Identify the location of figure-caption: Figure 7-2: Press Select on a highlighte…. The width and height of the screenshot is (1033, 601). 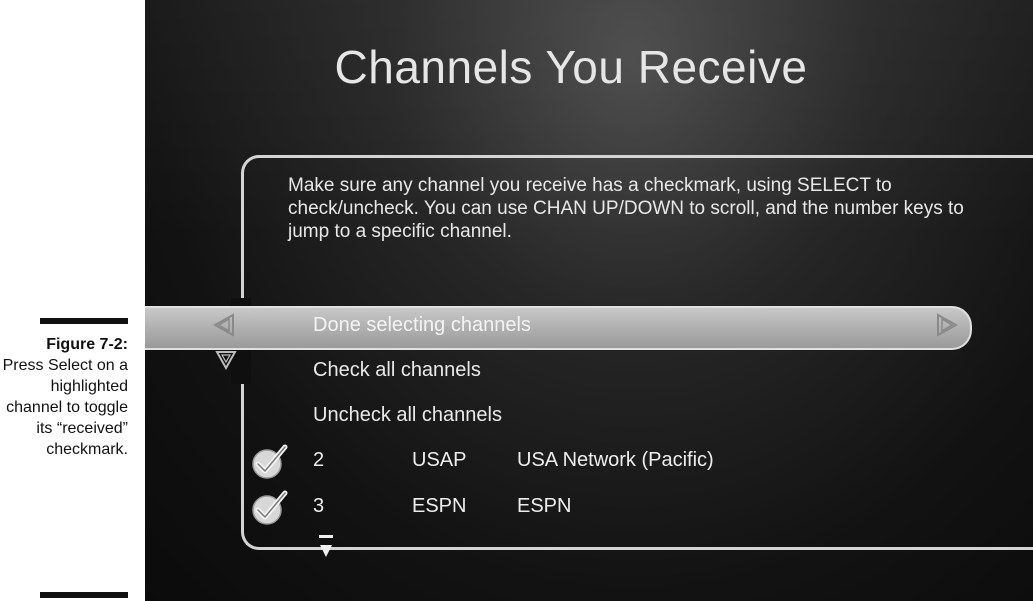
(64, 397).